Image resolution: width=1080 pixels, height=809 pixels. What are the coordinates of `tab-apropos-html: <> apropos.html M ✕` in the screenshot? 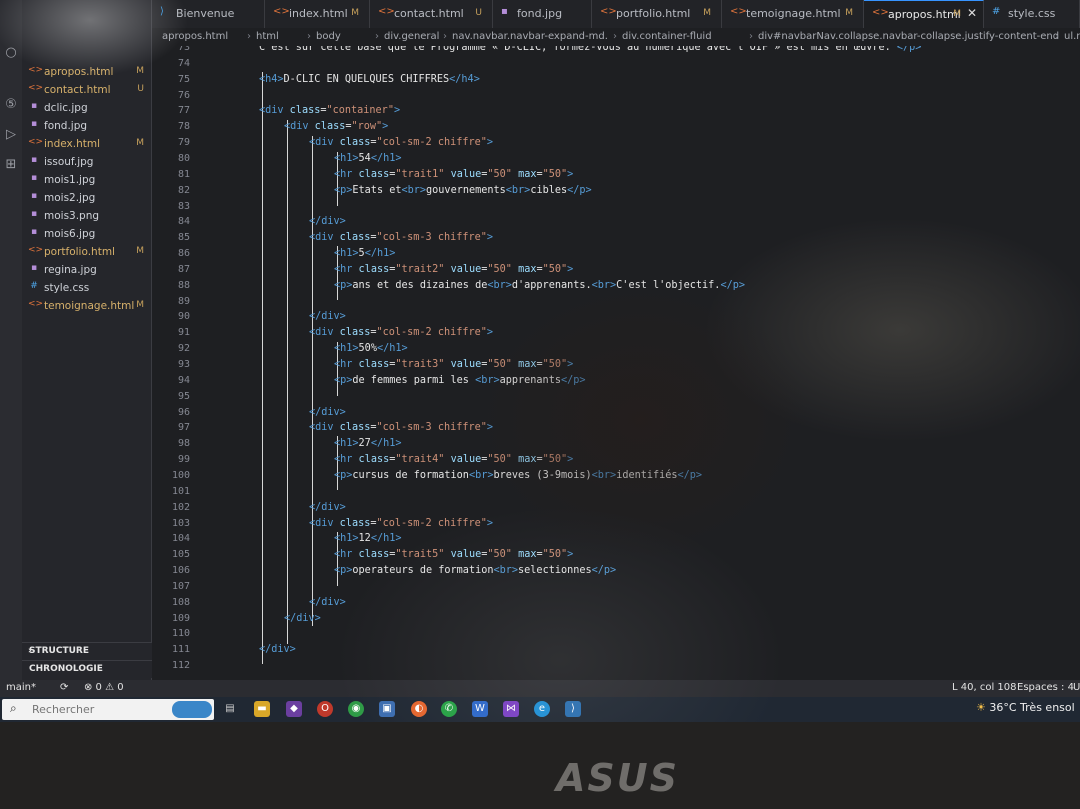 It's located at (924, 14).